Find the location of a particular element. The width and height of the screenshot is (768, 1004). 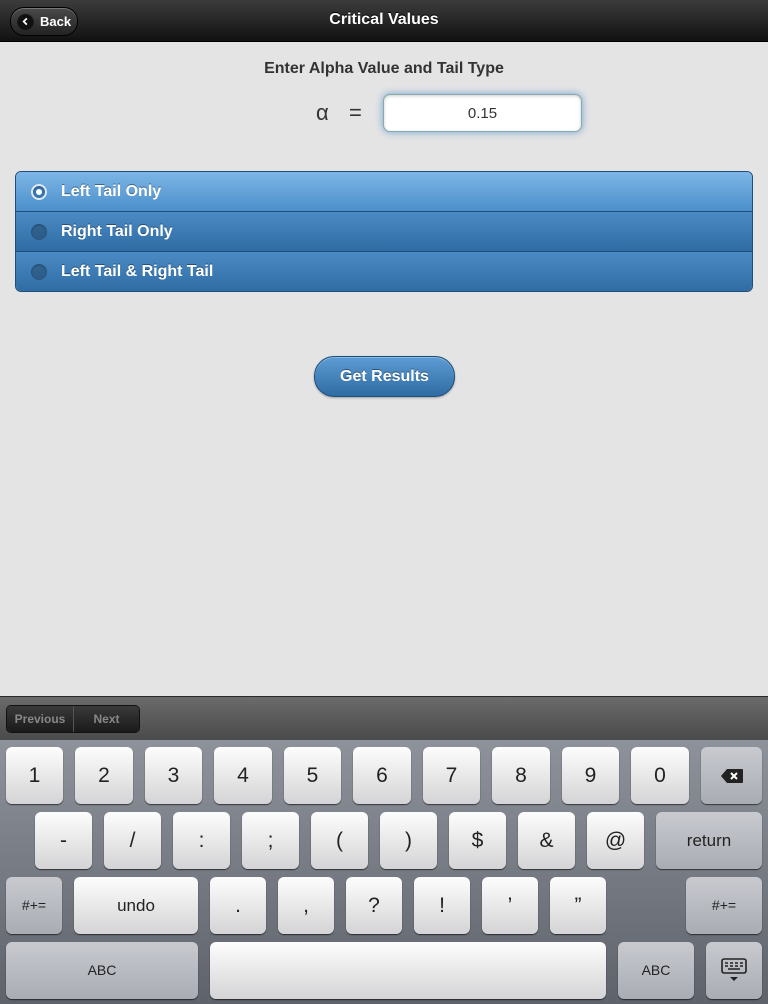

return-key: return is located at coordinates (709, 840).